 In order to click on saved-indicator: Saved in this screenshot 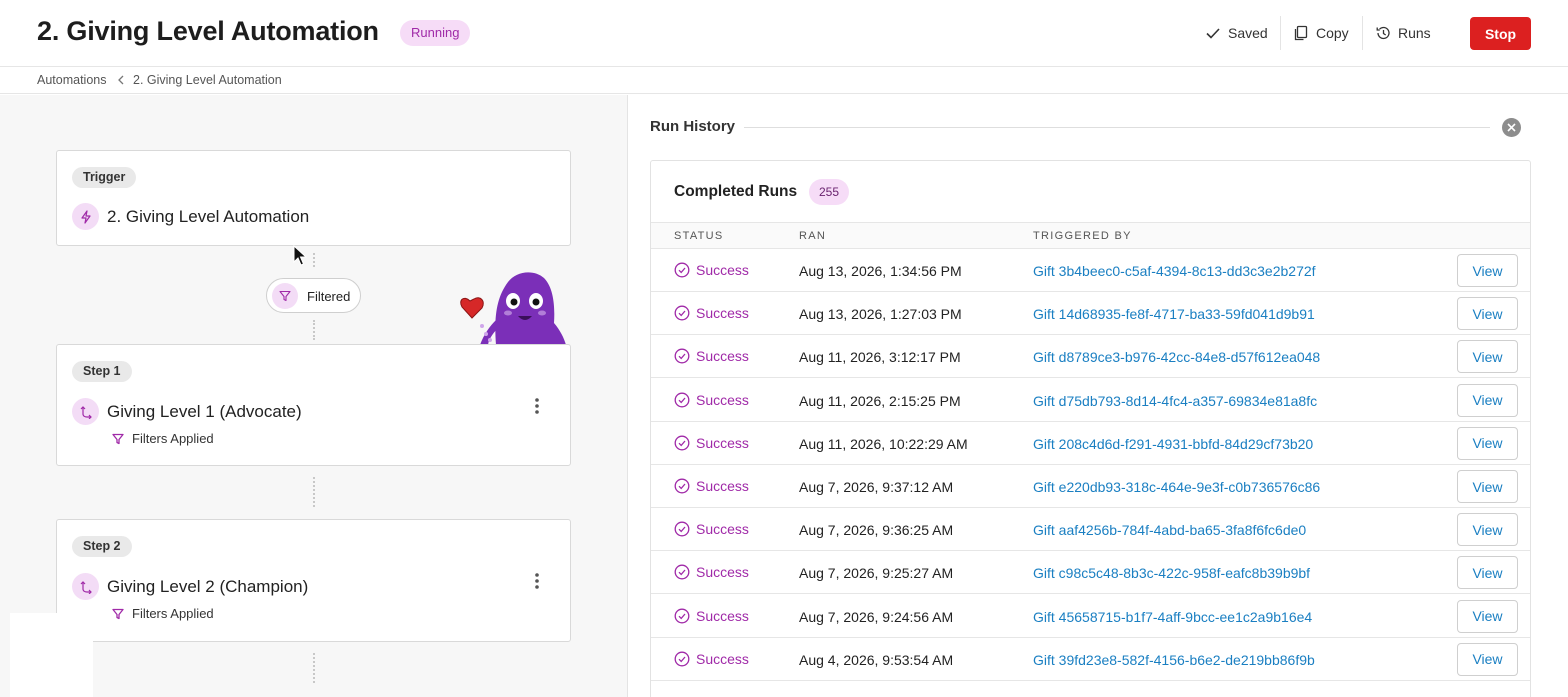, I will do `click(1236, 33)`.